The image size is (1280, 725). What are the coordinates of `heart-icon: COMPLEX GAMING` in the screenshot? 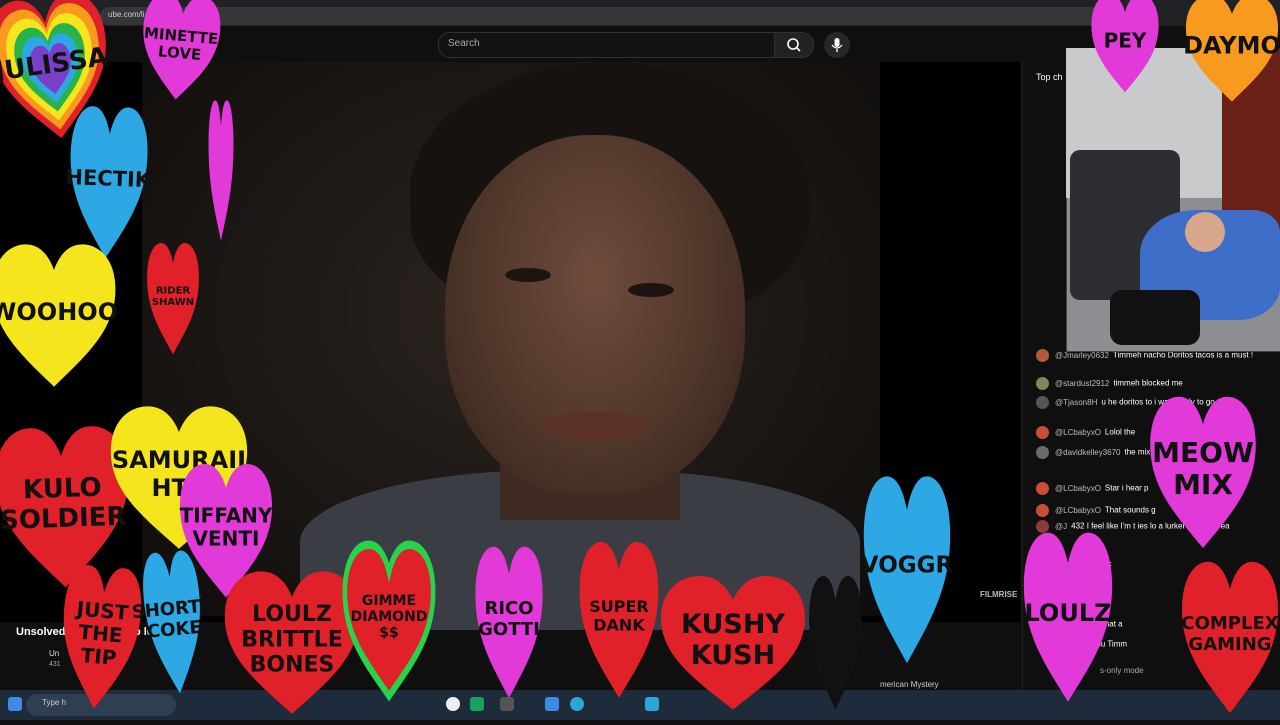 It's located at (1230, 637).